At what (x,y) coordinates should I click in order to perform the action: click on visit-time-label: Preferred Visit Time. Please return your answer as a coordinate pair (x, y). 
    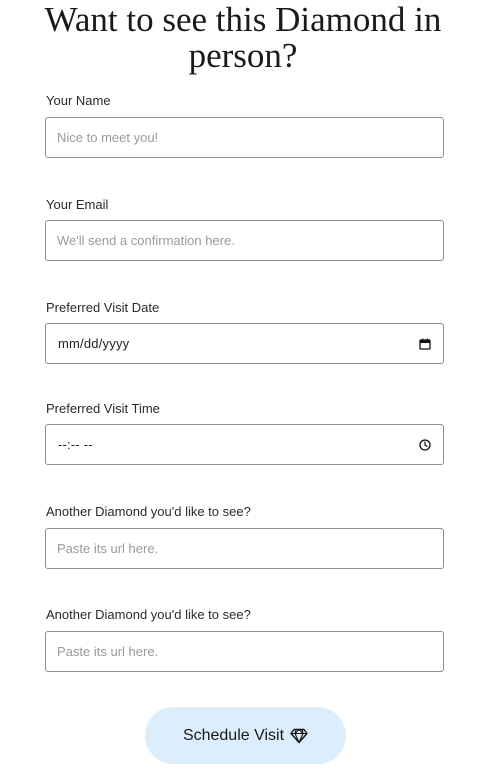
    Looking at the image, I should click on (103, 408).